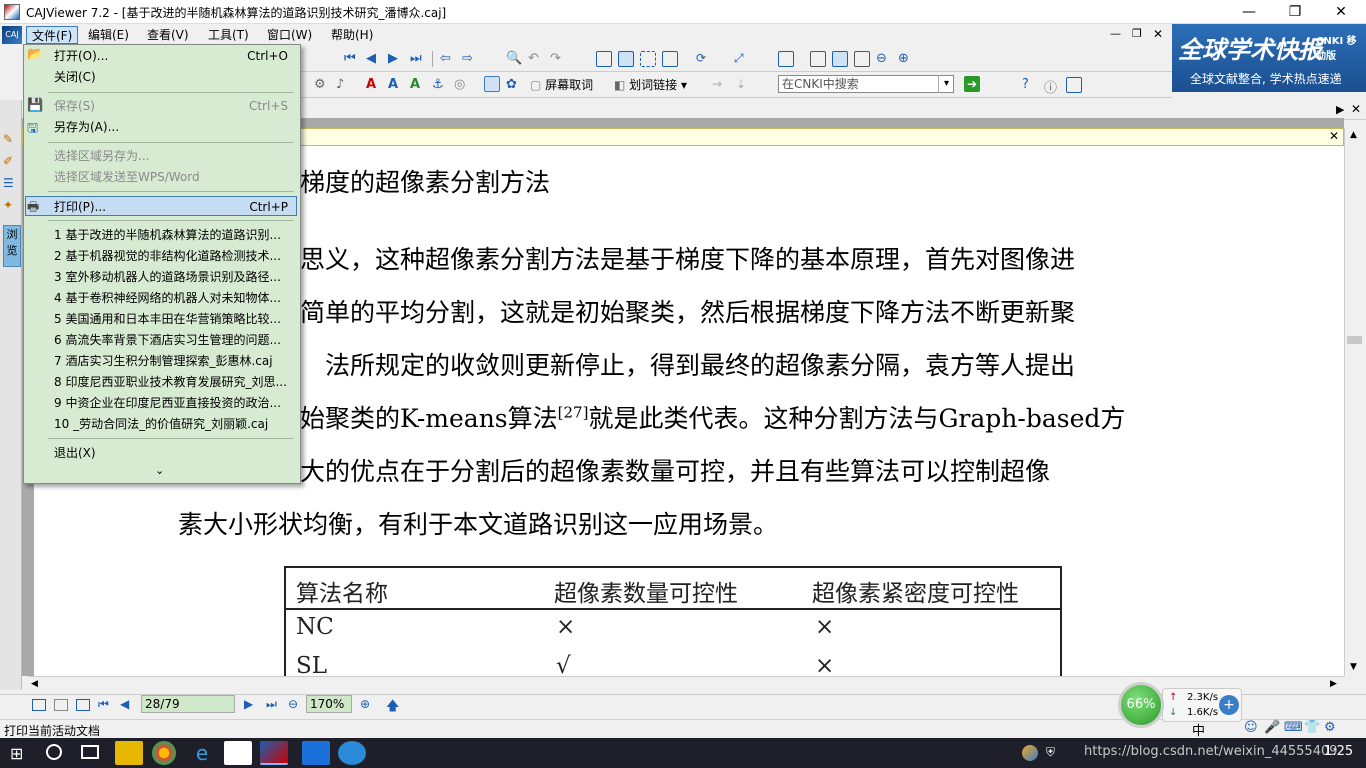 The height and width of the screenshot is (768, 1366). I want to click on tab-close-icon: ✕, so click(1356, 109).